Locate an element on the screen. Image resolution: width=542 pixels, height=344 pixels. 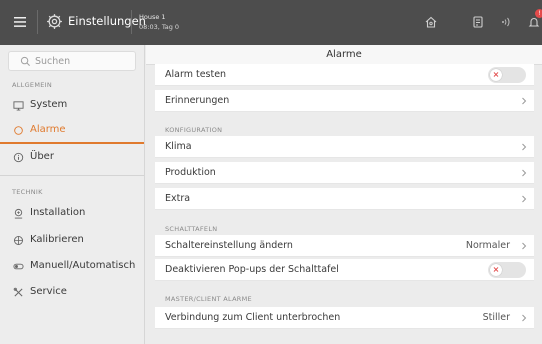
home-icon is located at coordinates (431, 22).